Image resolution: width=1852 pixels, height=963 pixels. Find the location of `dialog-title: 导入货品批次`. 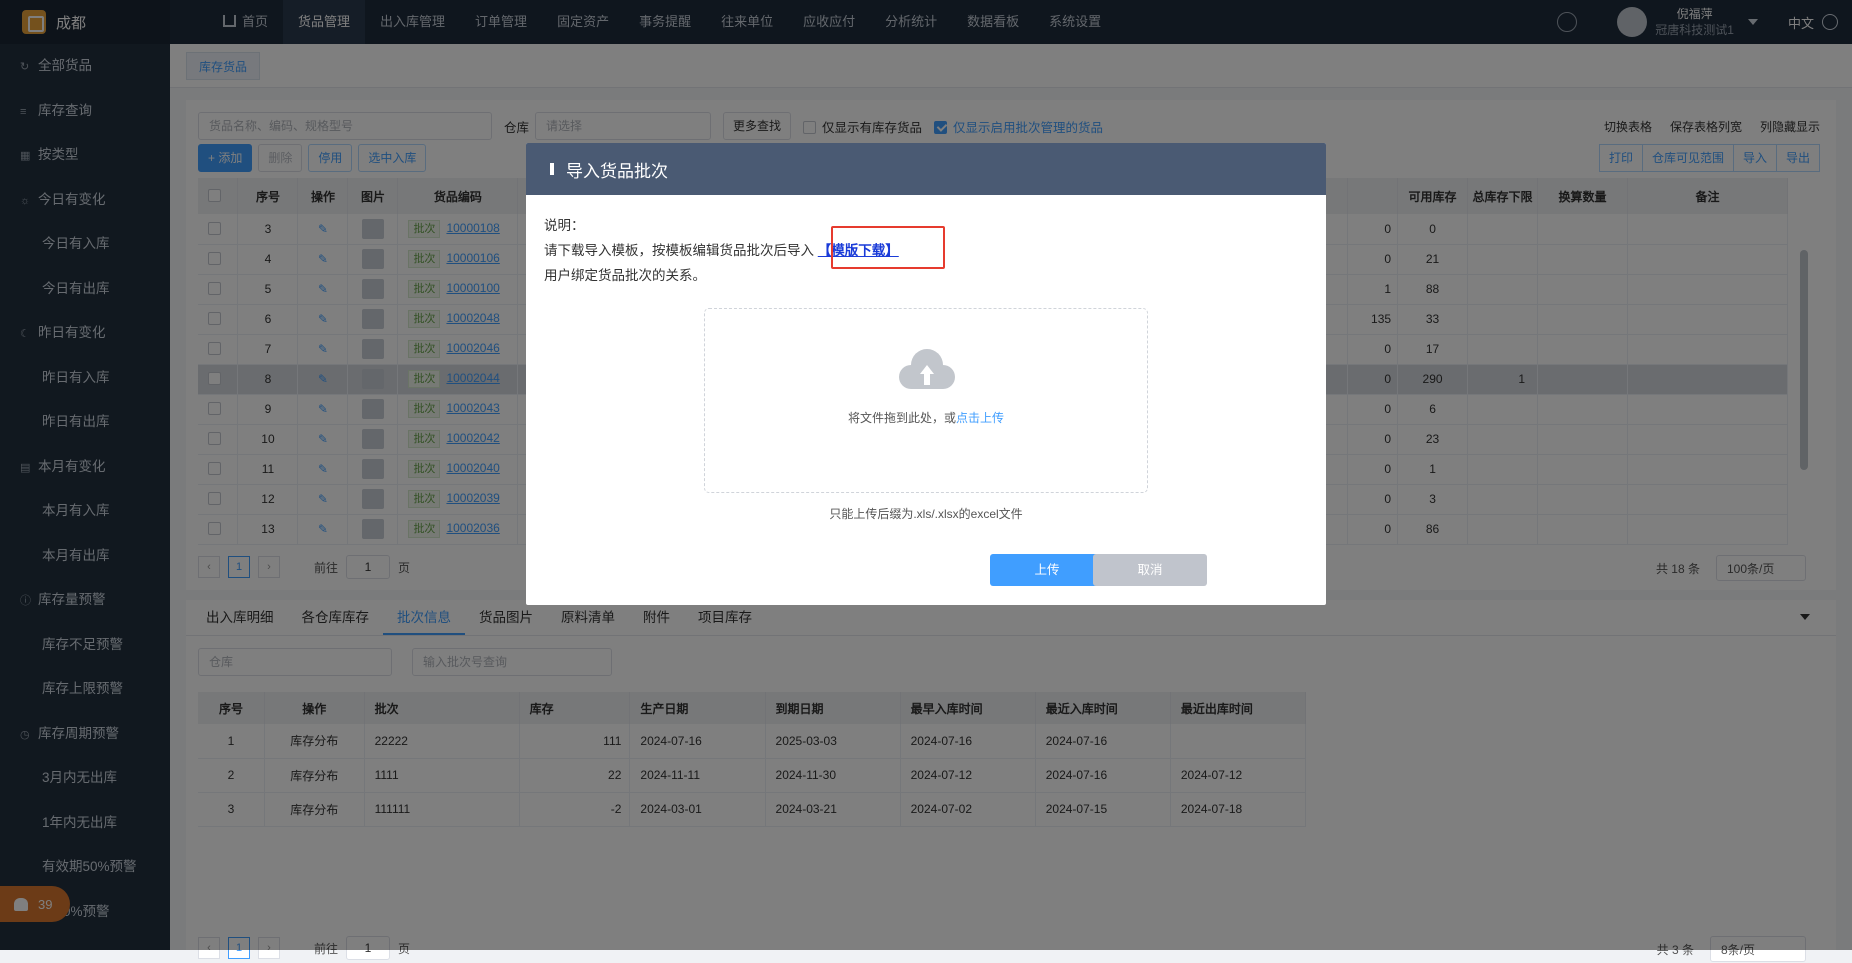

dialog-title: 导入货品批次 is located at coordinates (617, 171).